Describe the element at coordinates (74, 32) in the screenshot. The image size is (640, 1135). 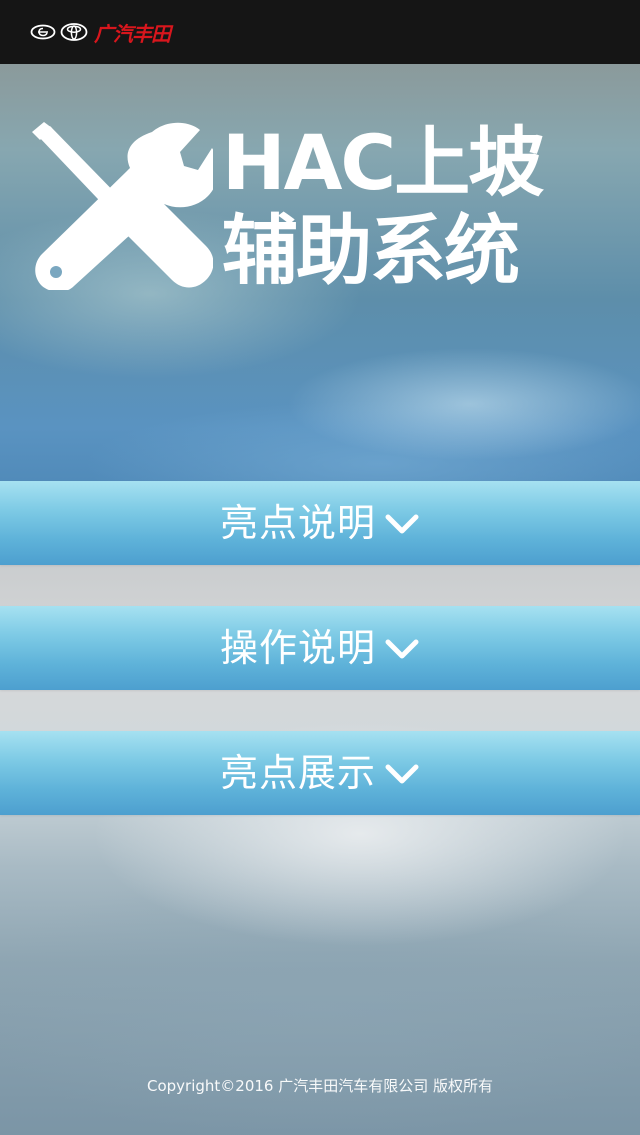
I see `toyota-emblem-icon` at that location.